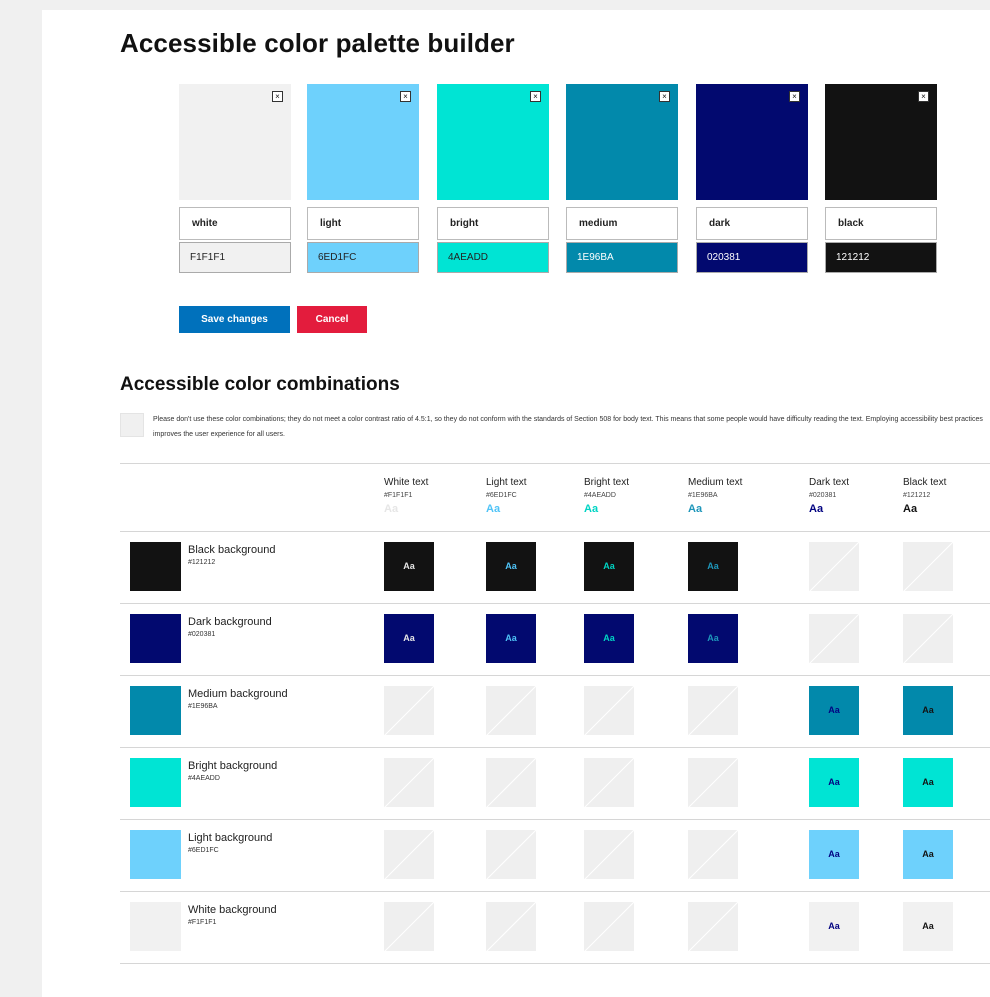  Describe the element at coordinates (622, 257) in the screenshot. I see `color-hex-input-medium: 1E96BA` at that location.